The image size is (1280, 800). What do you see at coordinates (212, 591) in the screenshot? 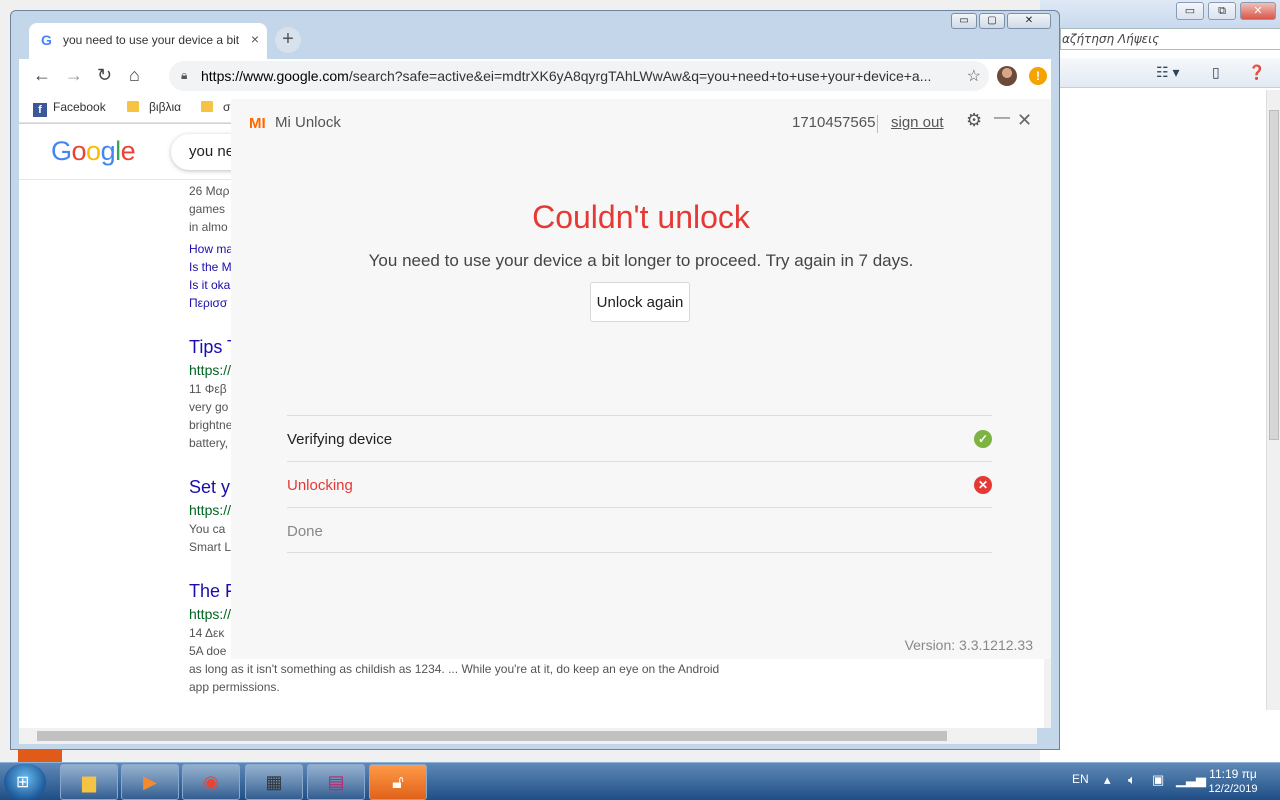
I see `result-title: The F` at bounding box center [212, 591].